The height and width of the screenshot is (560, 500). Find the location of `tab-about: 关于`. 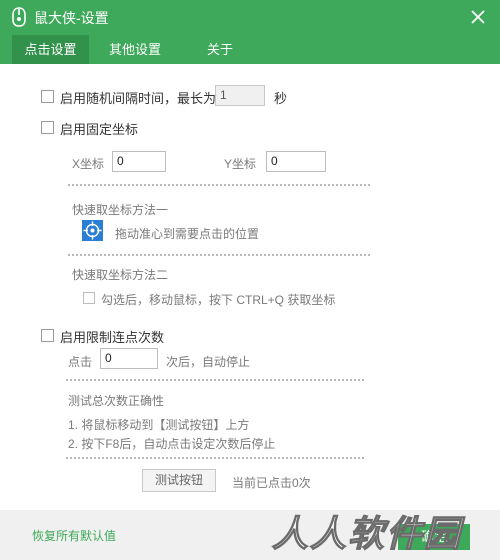

tab-about: 关于 is located at coordinates (220, 49).